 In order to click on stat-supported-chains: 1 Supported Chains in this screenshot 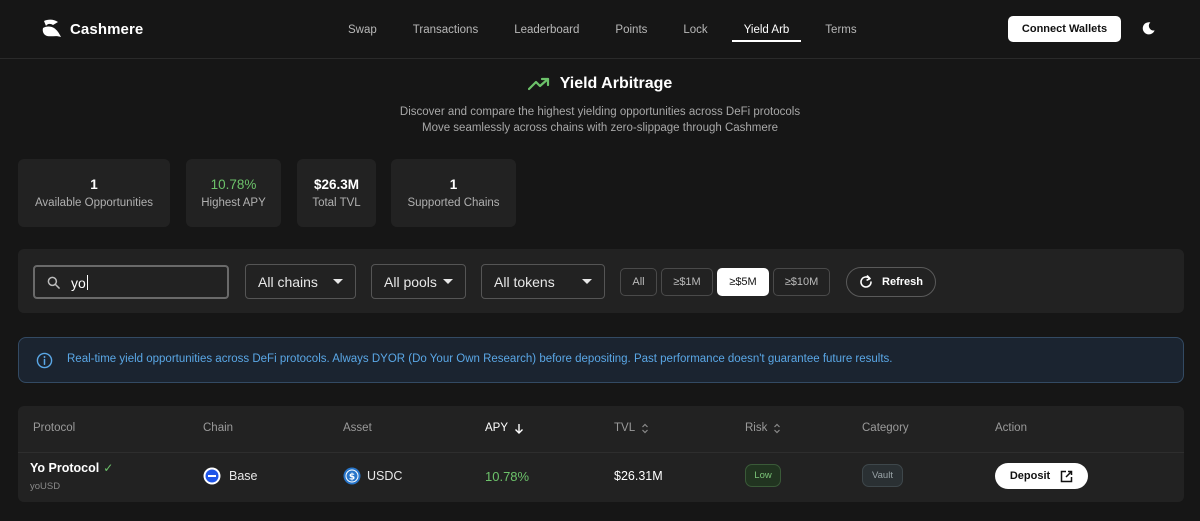, I will do `click(453, 193)`.